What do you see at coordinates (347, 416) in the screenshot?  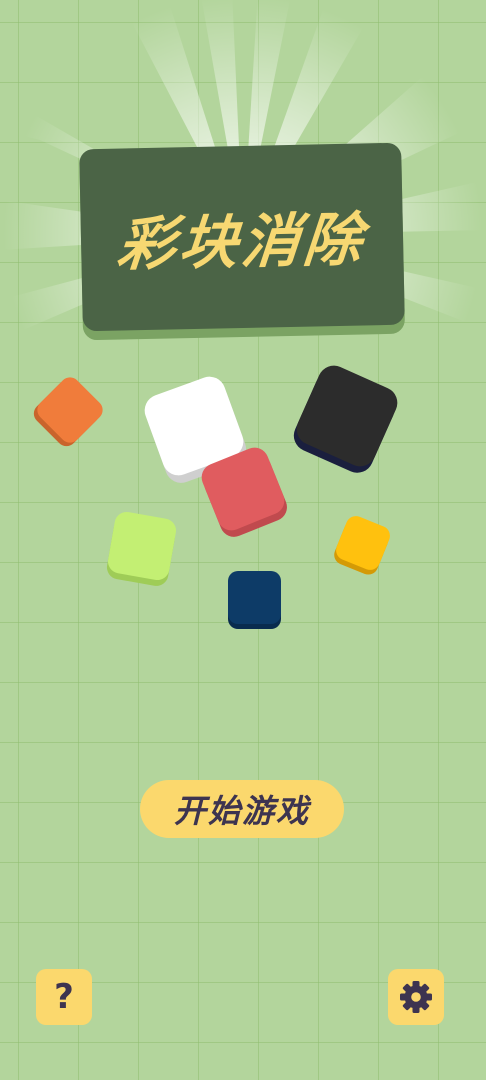 I see `black-block` at bounding box center [347, 416].